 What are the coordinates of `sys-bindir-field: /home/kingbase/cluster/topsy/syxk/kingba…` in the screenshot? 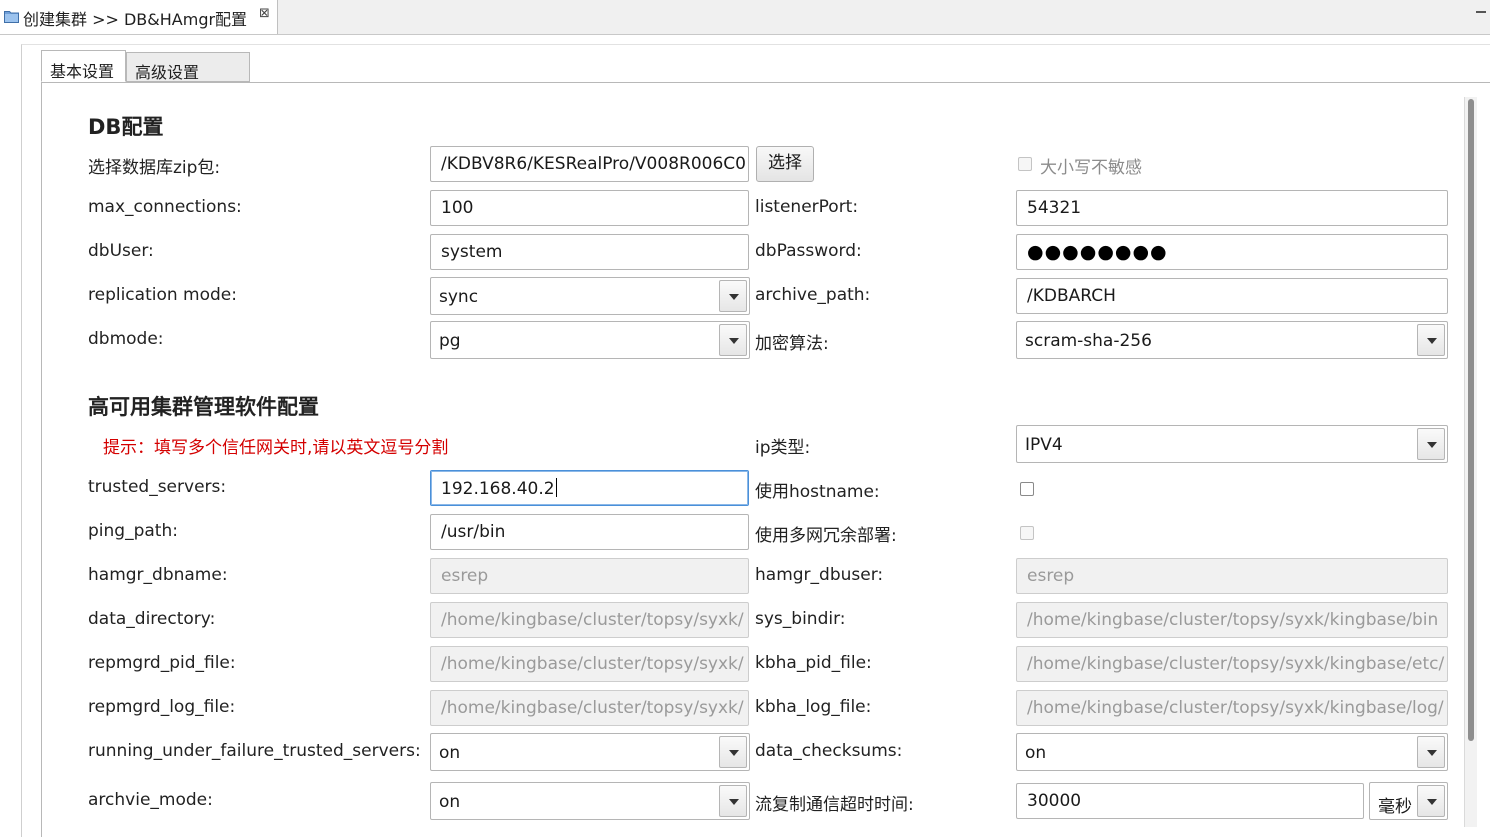 It's located at (1232, 620).